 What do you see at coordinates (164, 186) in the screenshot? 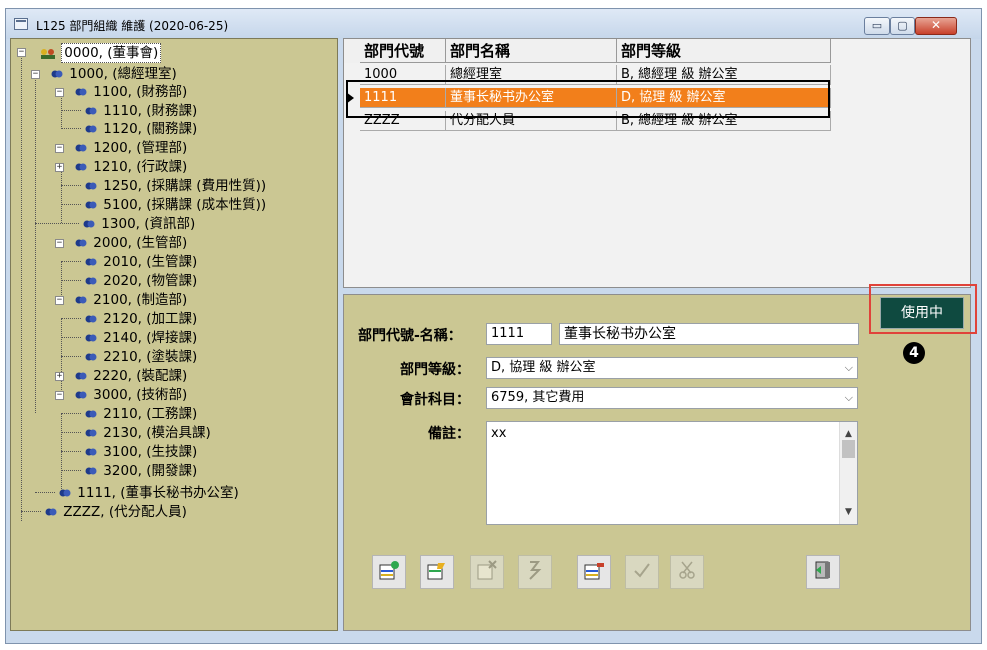
I see `tree-node-1250: 1250, (採購課 (費用性質))` at bounding box center [164, 186].